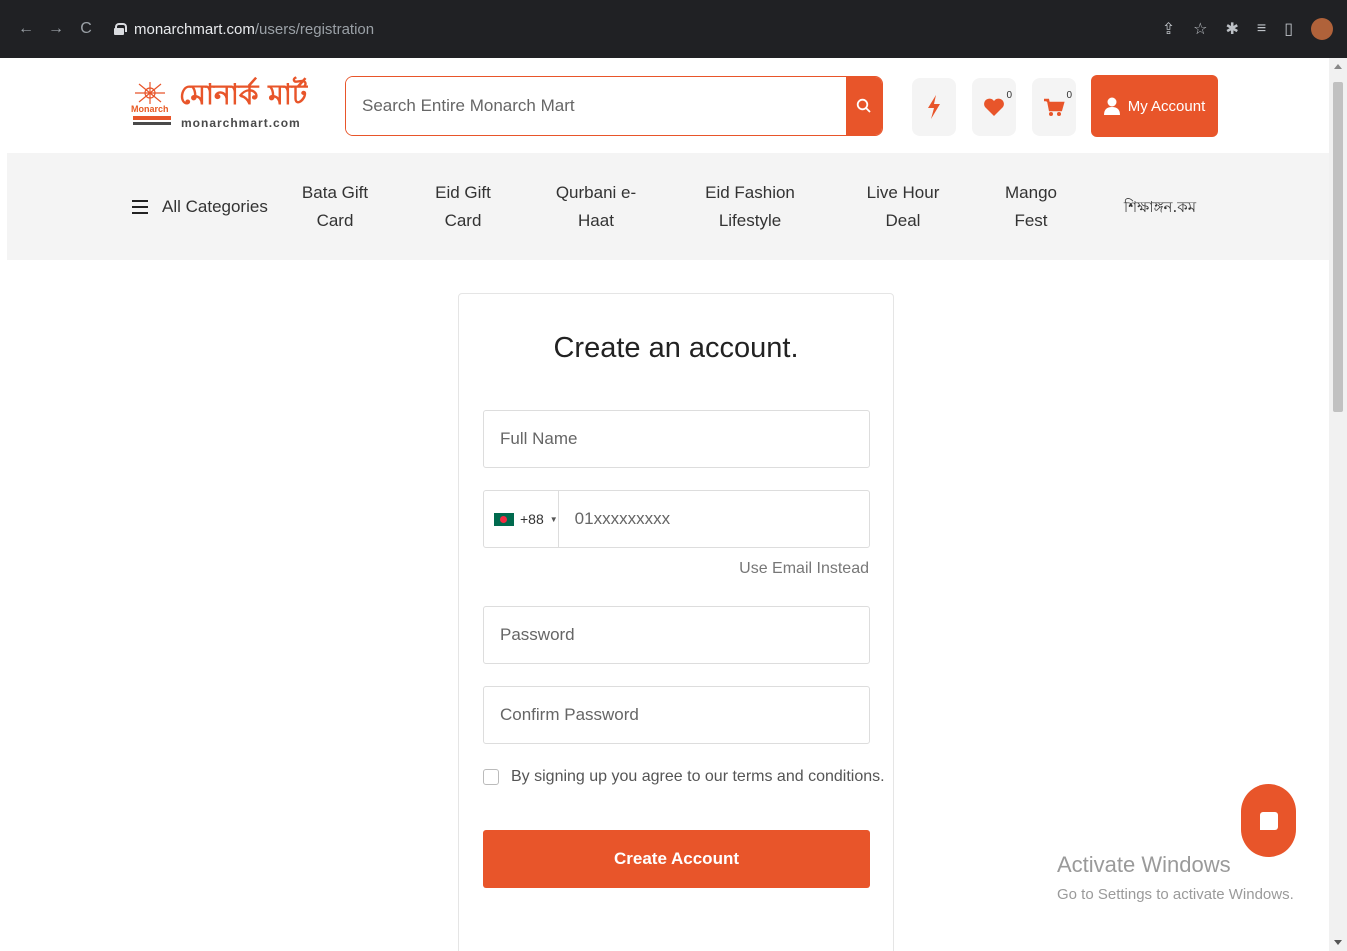 This screenshot has height=951, width=1347. Describe the element at coordinates (1231, 29) in the screenshot. I see `extensions-icon: ✱` at that location.